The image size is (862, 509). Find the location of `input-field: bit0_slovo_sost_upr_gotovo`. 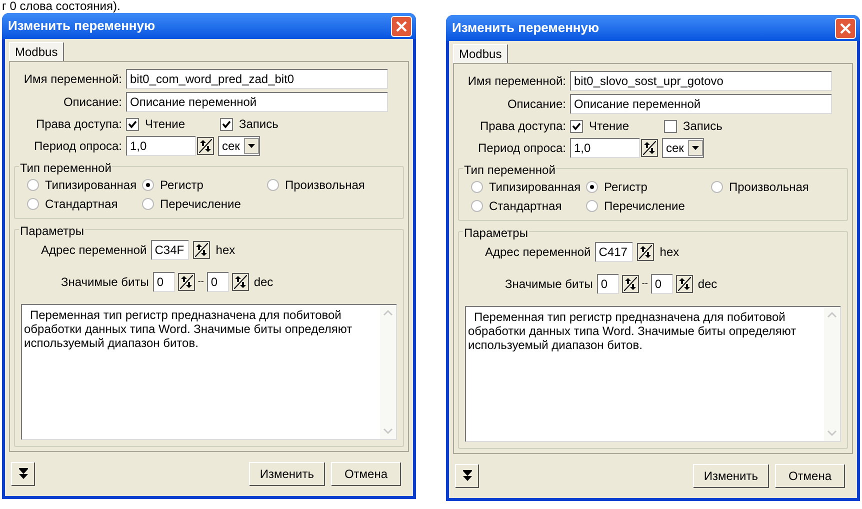

input-field: bit0_slovo_sost_upr_gotovo is located at coordinates (701, 81).